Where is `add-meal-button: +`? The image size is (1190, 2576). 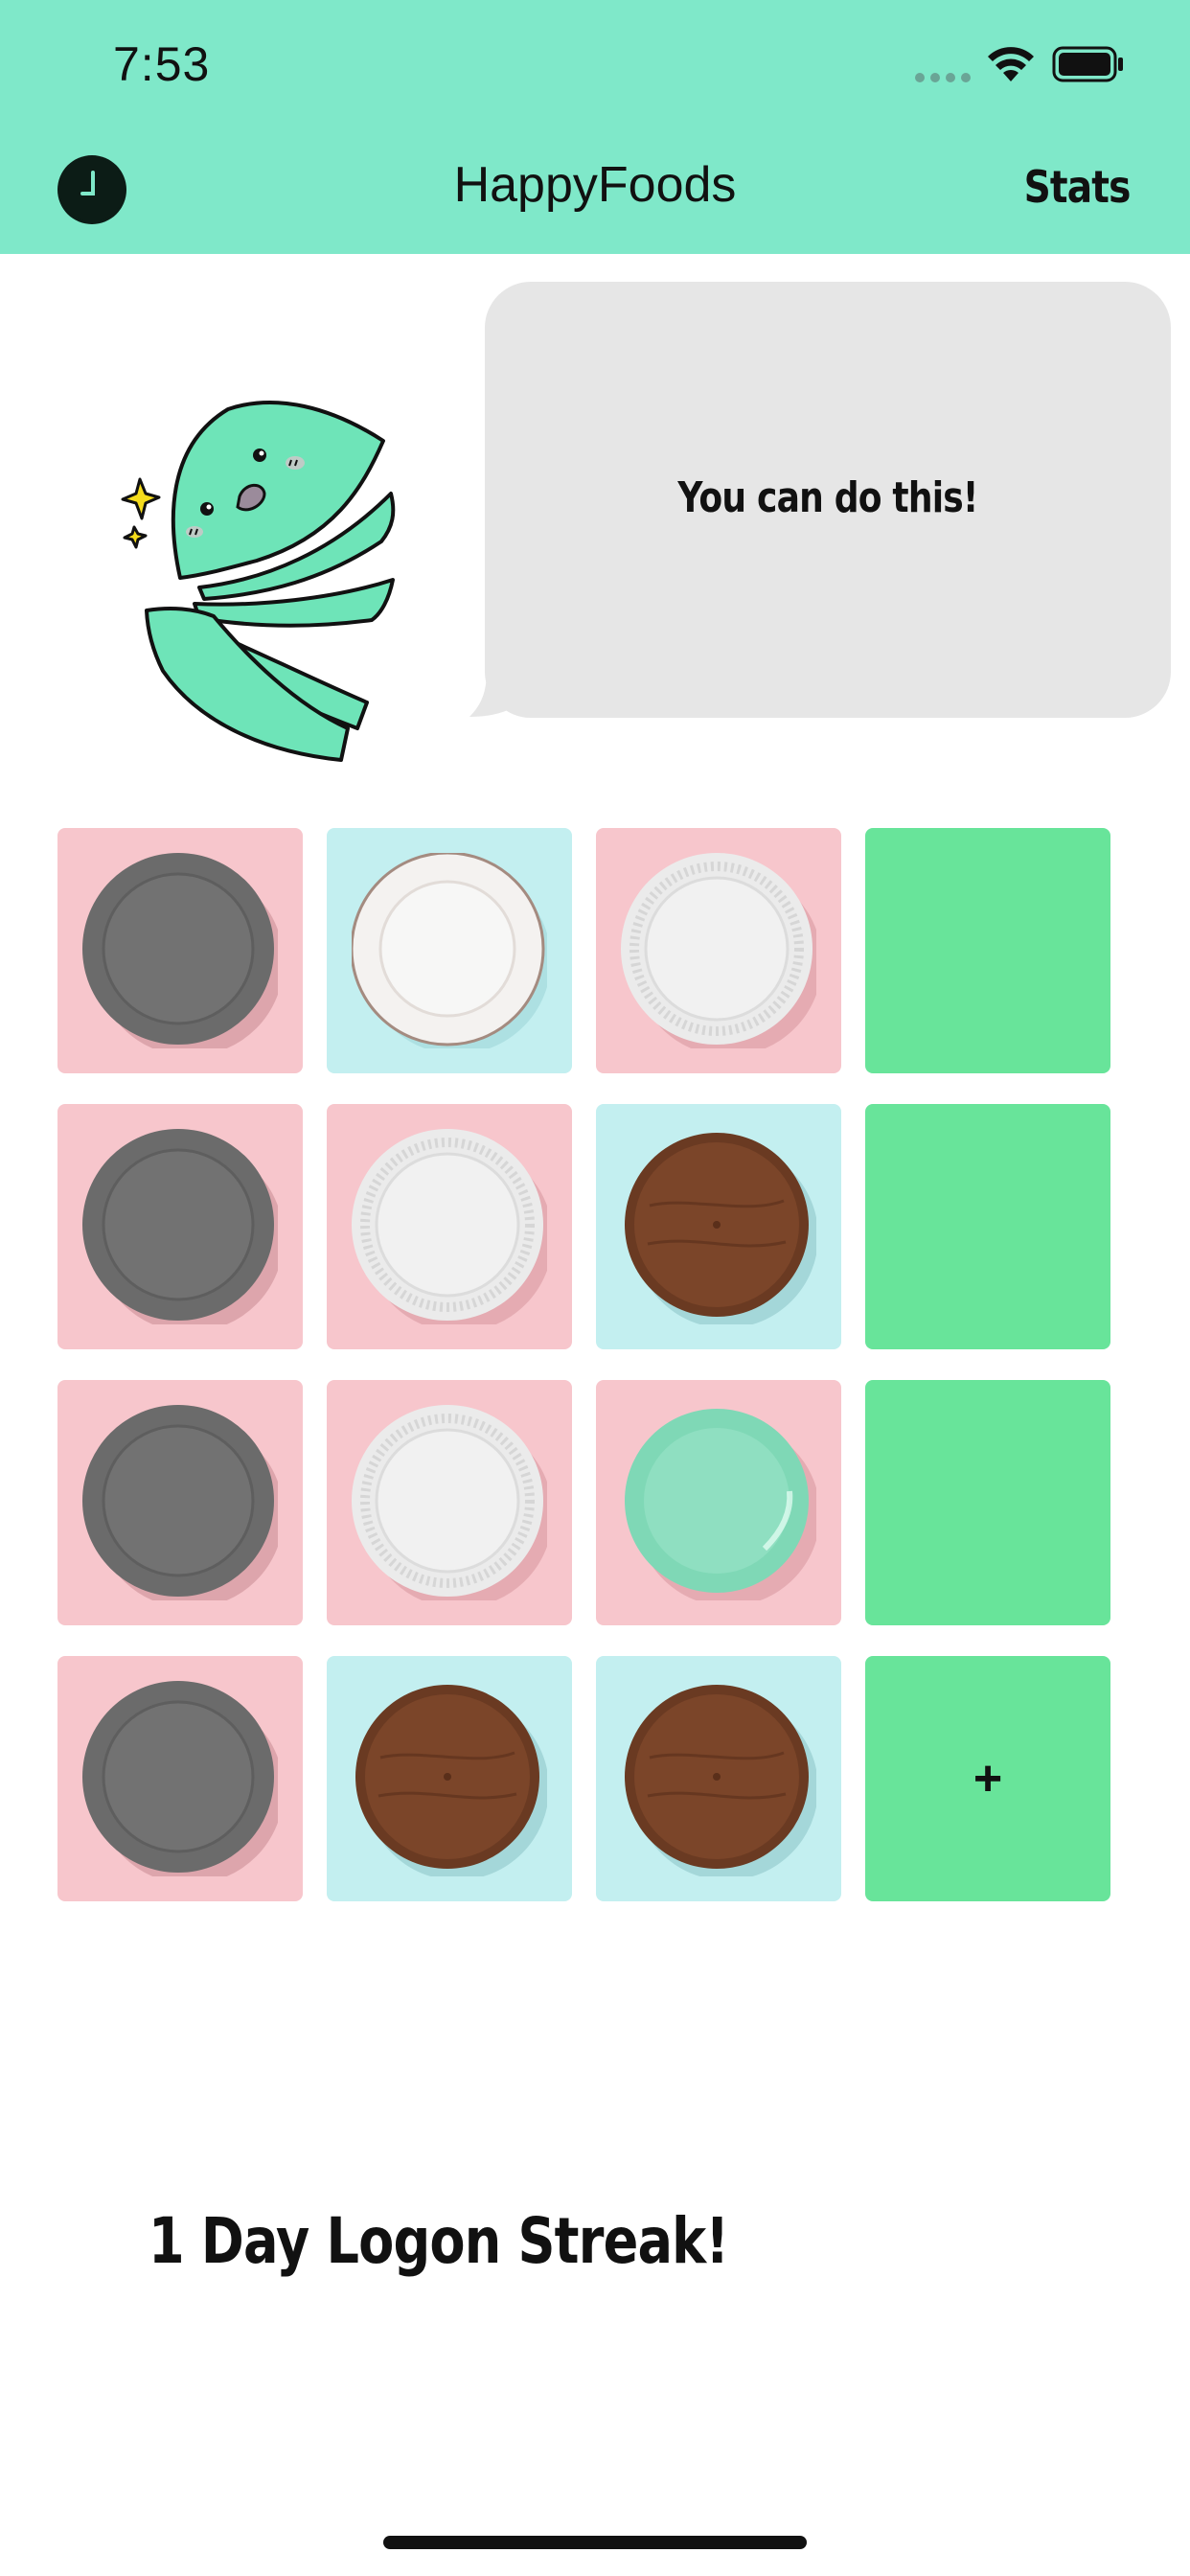
add-meal-button: + is located at coordinates (987, 1778).